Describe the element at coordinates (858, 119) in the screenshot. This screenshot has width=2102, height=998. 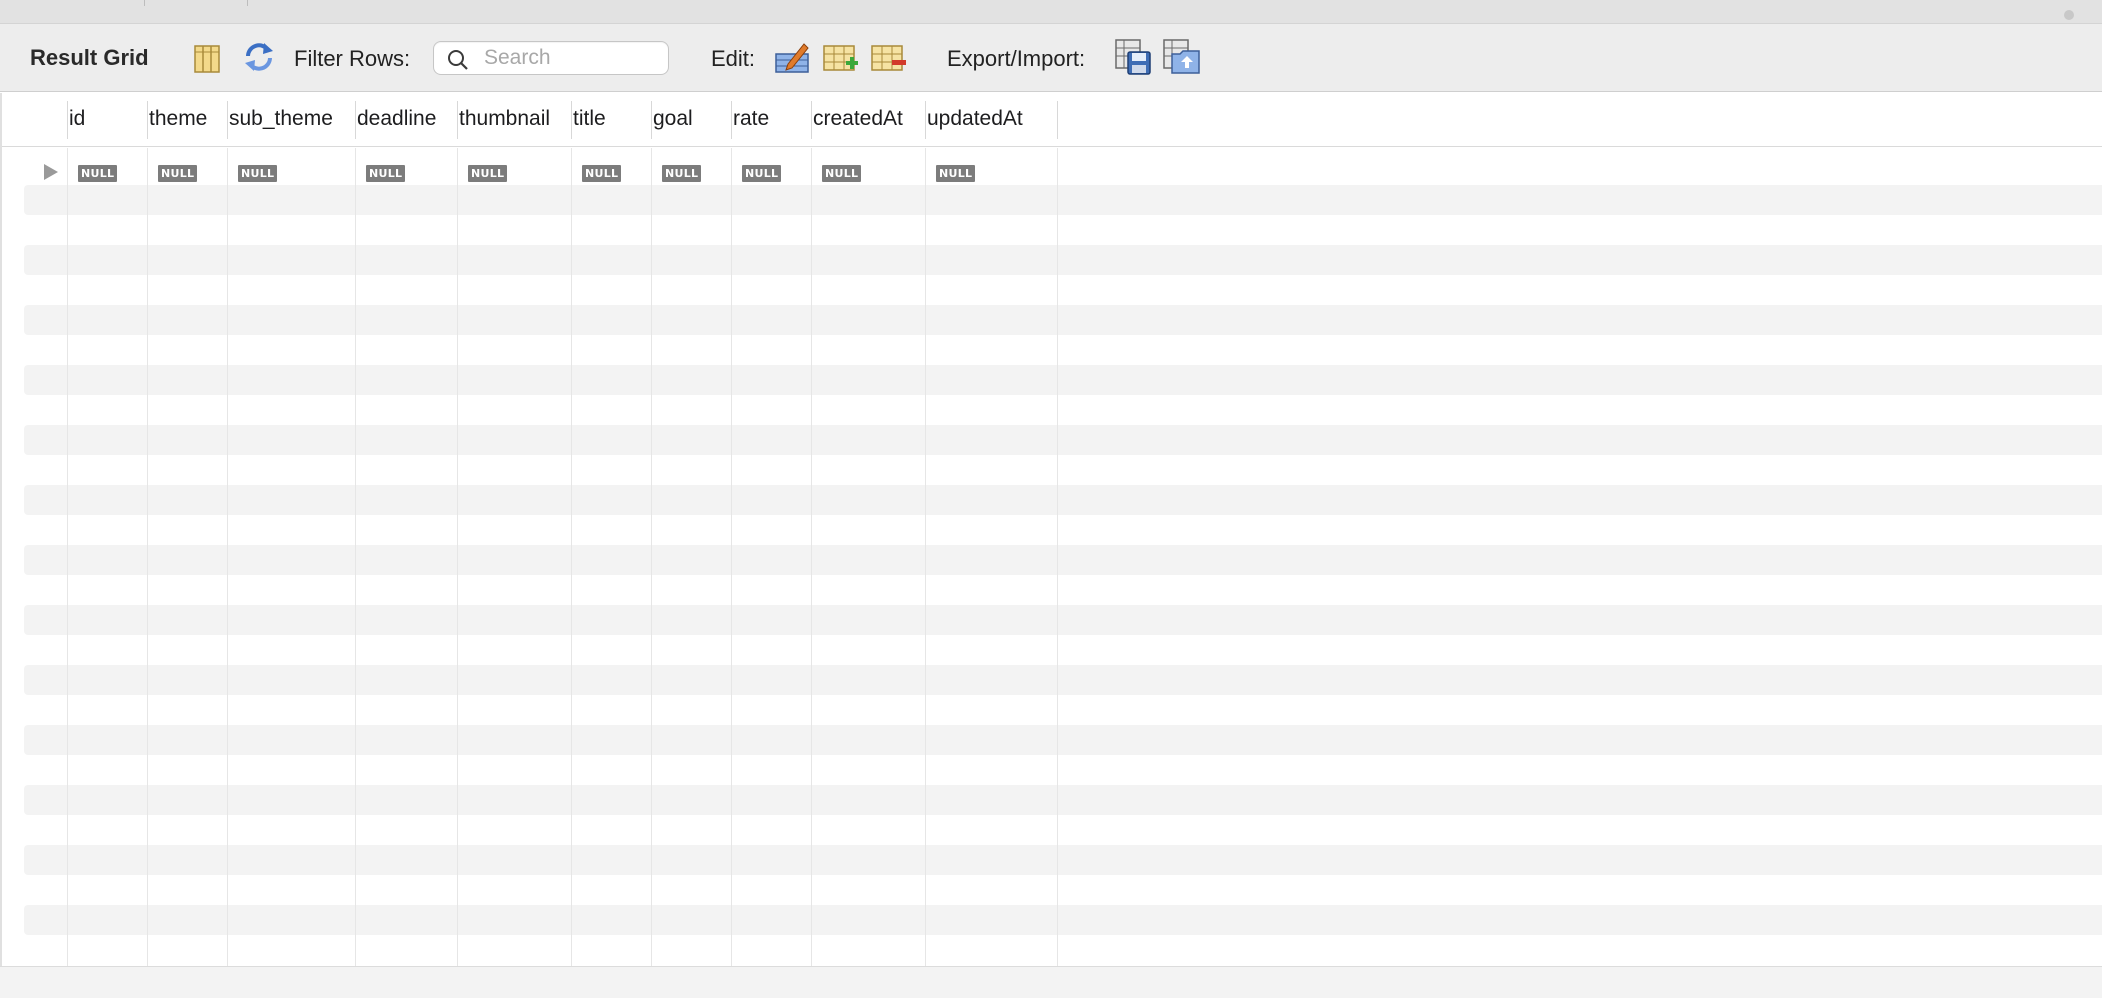
I see `column-header-createdat: createdAt` at that location.